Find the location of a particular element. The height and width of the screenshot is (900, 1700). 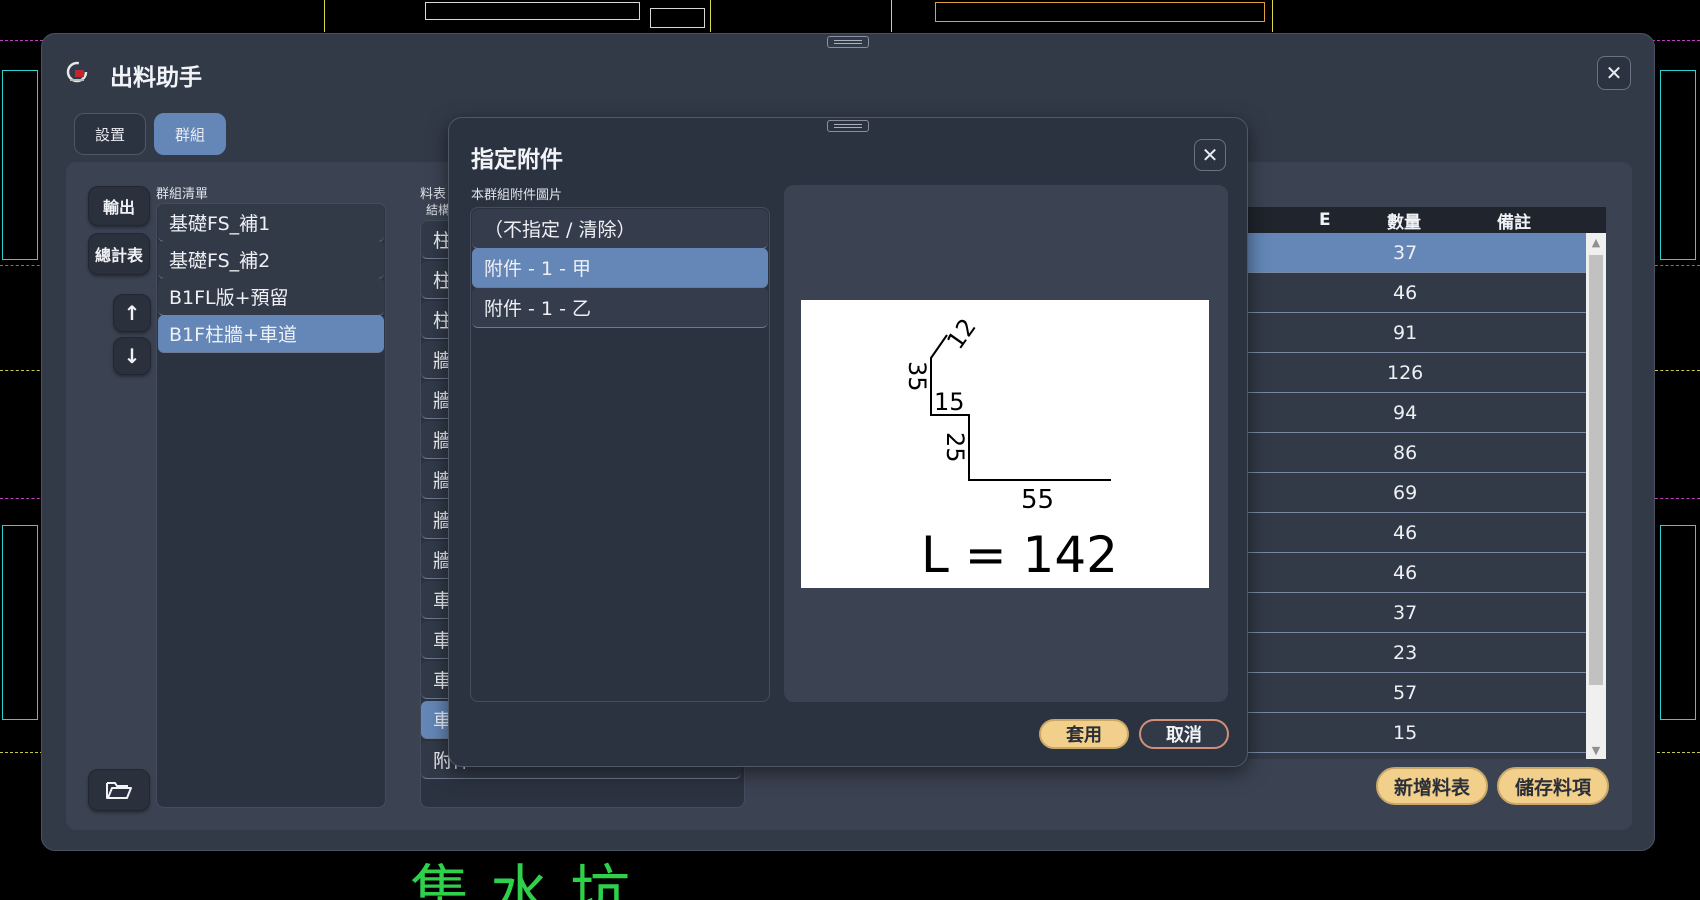

dialog-drag-handle is located at coordinates (848, 126).